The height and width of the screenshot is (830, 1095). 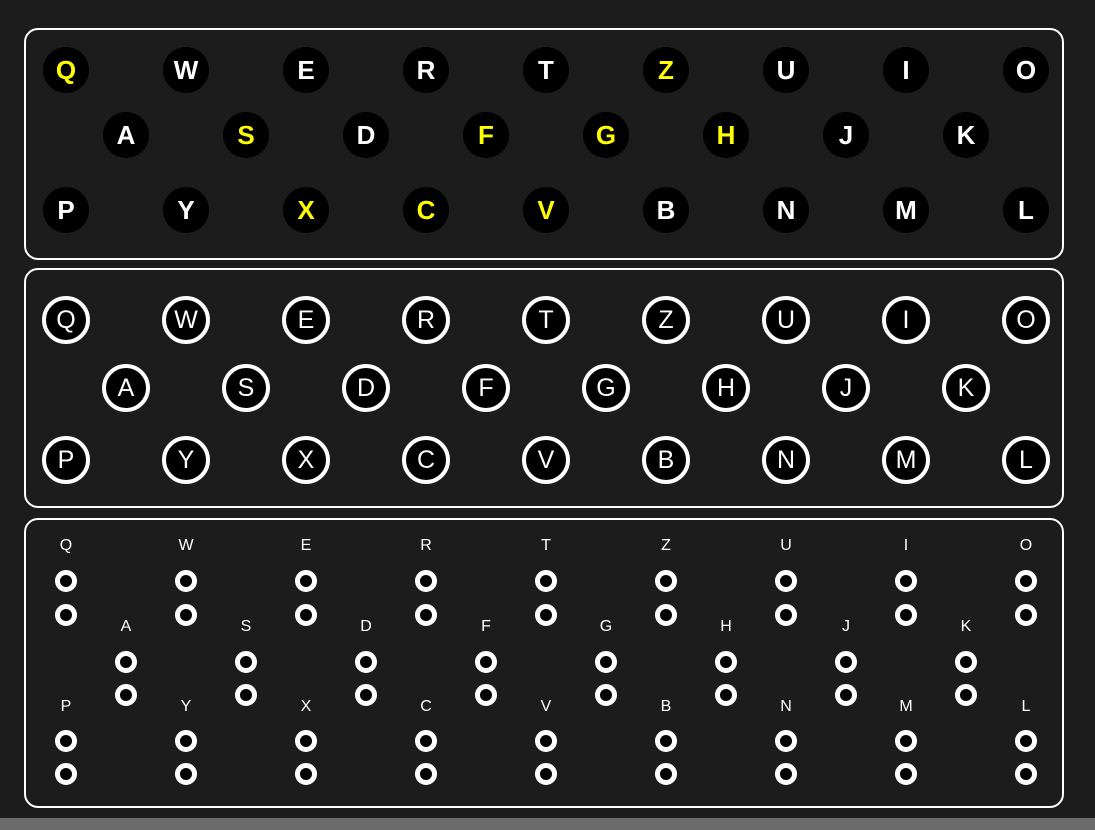 What do you see at coordinates (786, 706) in the screenshot?
I see `plug-label-n: N` at bounding box center [786, 706].